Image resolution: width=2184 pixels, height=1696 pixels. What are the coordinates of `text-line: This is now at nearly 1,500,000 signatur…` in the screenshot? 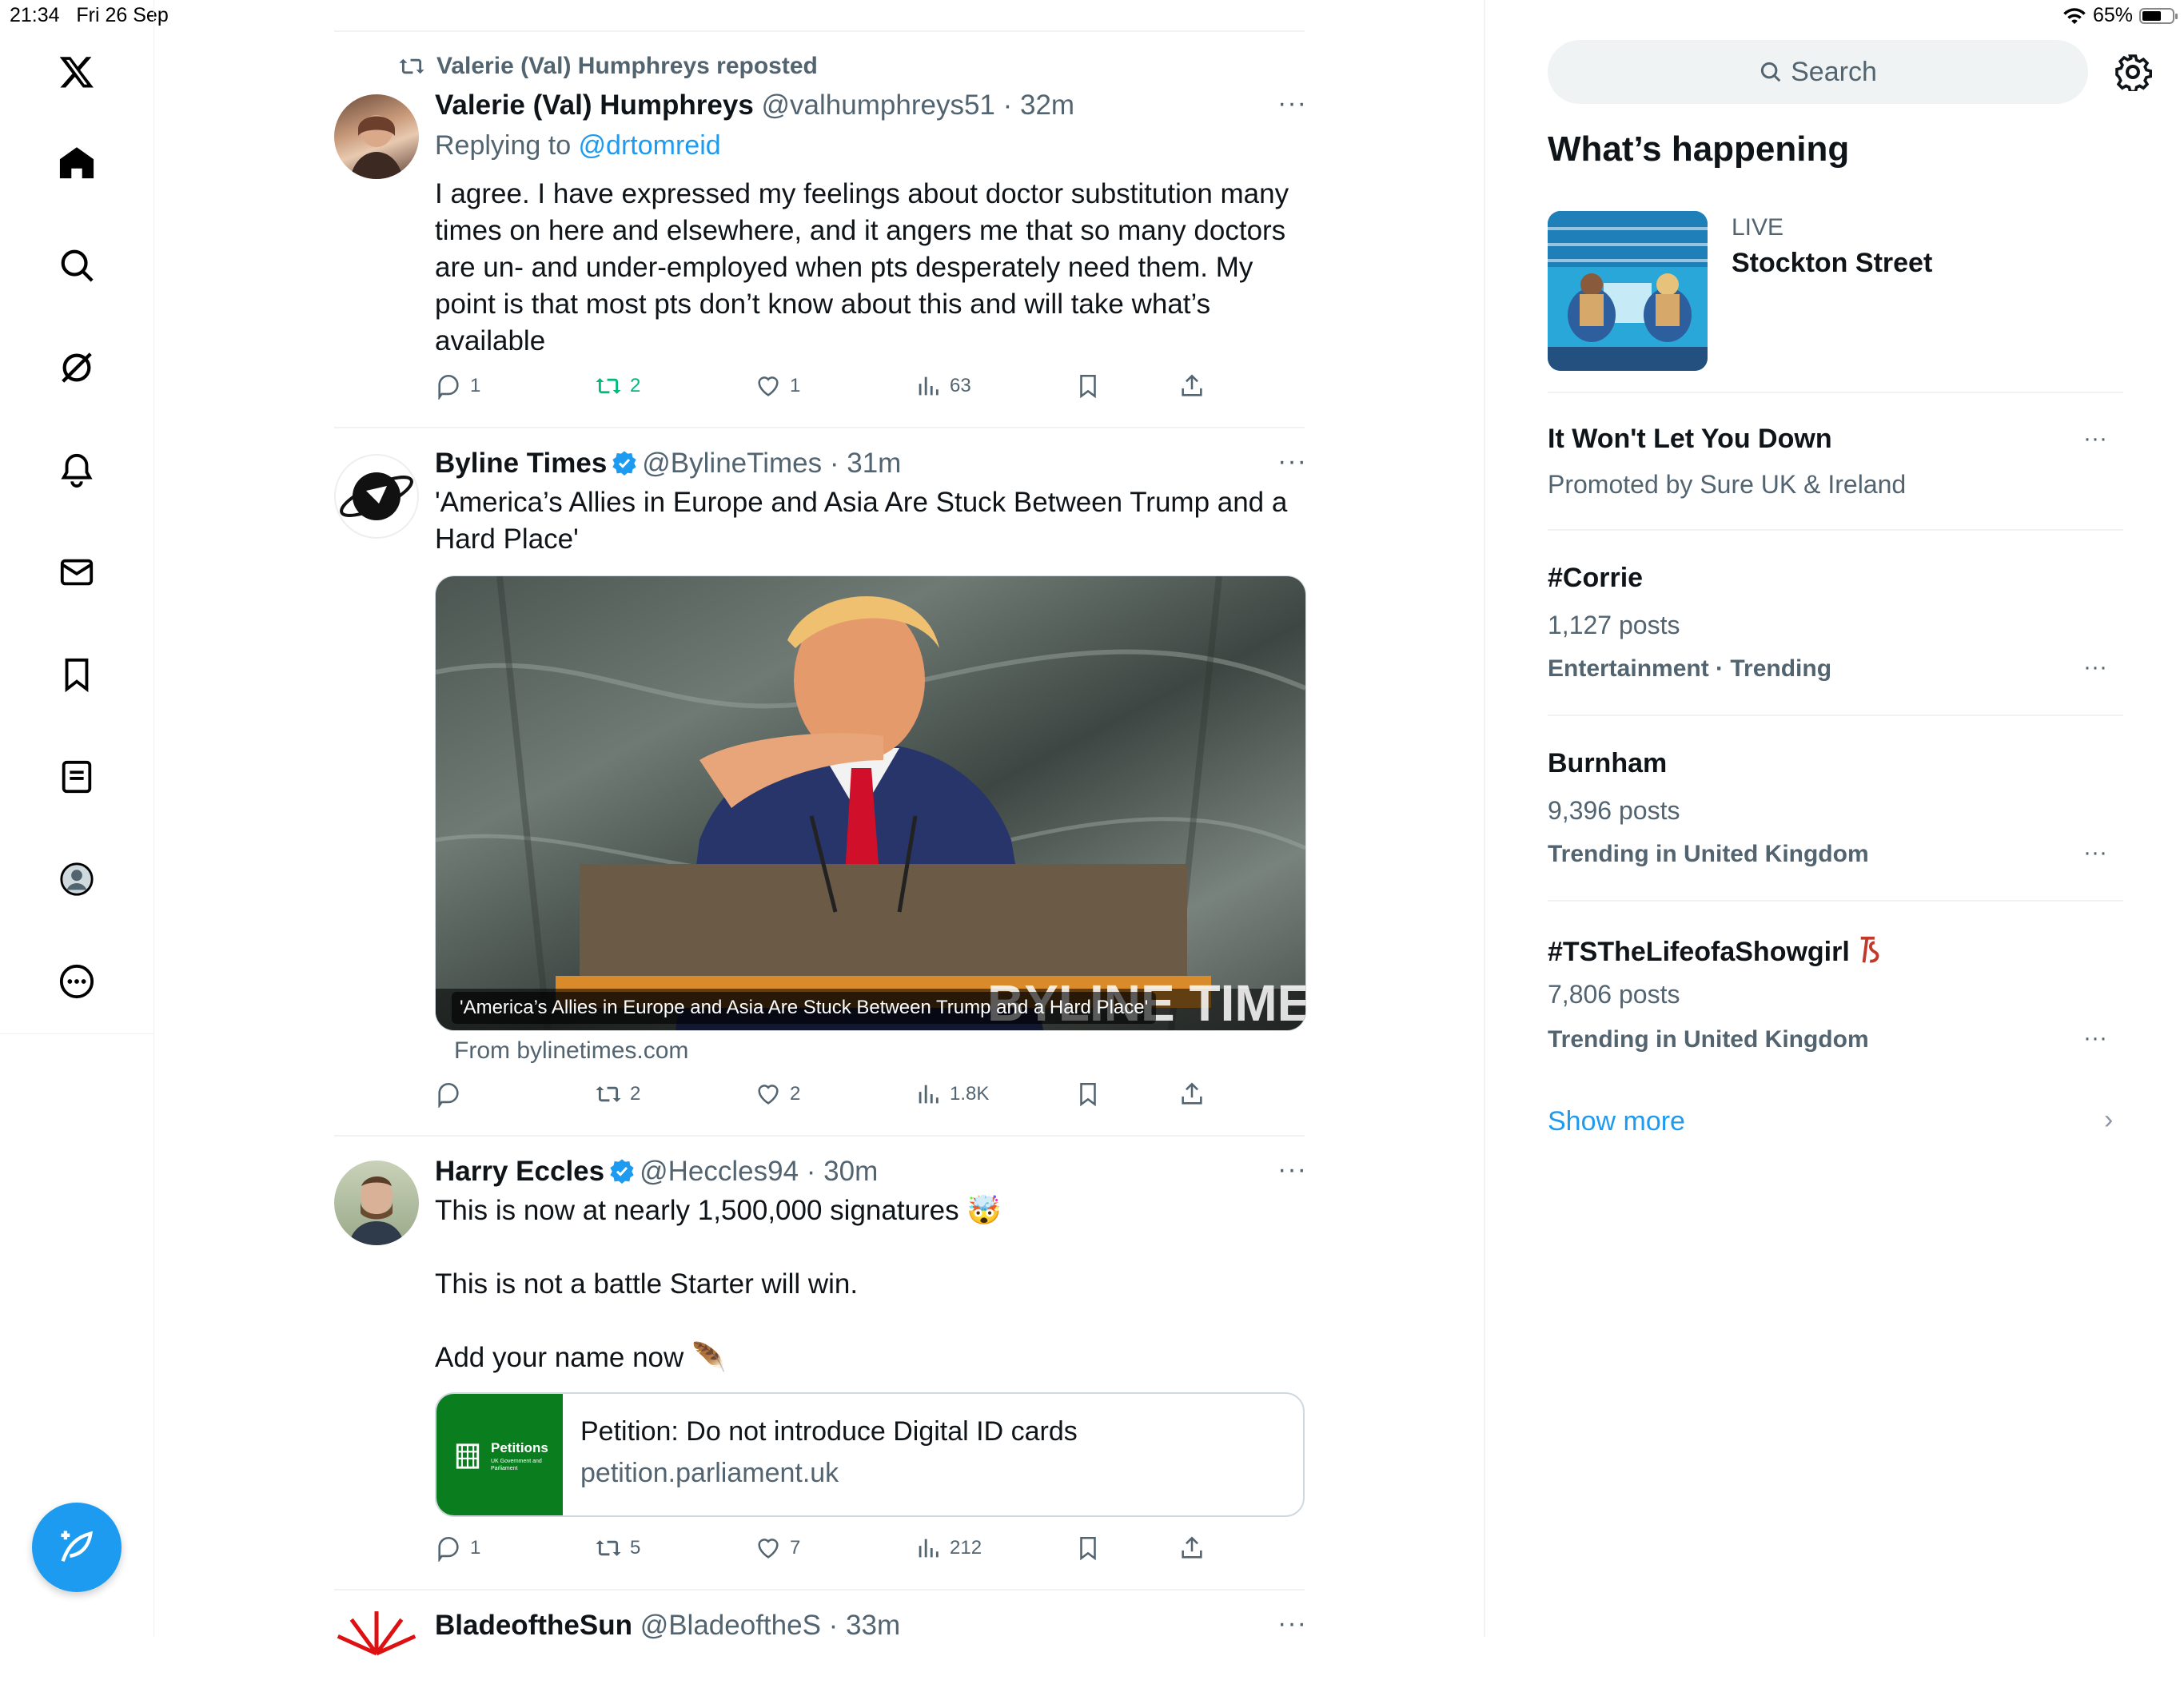 It's located at (718, 1210).